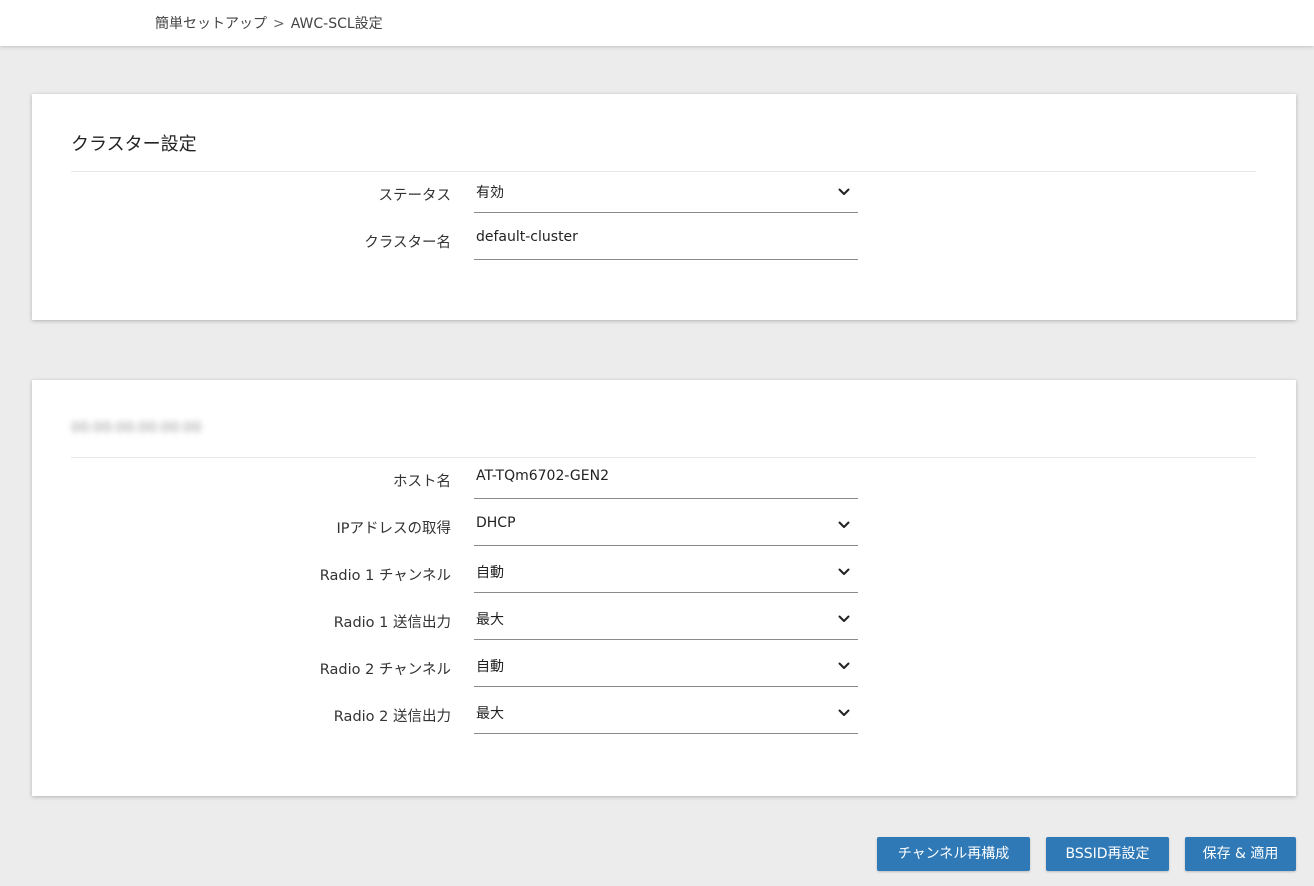  What do you see at coordinates (269, 23) in the screenshot?
I see `breadcrumb: 簡単セットアップ > AWC-SCL設定` at bounding box center [269, 23].